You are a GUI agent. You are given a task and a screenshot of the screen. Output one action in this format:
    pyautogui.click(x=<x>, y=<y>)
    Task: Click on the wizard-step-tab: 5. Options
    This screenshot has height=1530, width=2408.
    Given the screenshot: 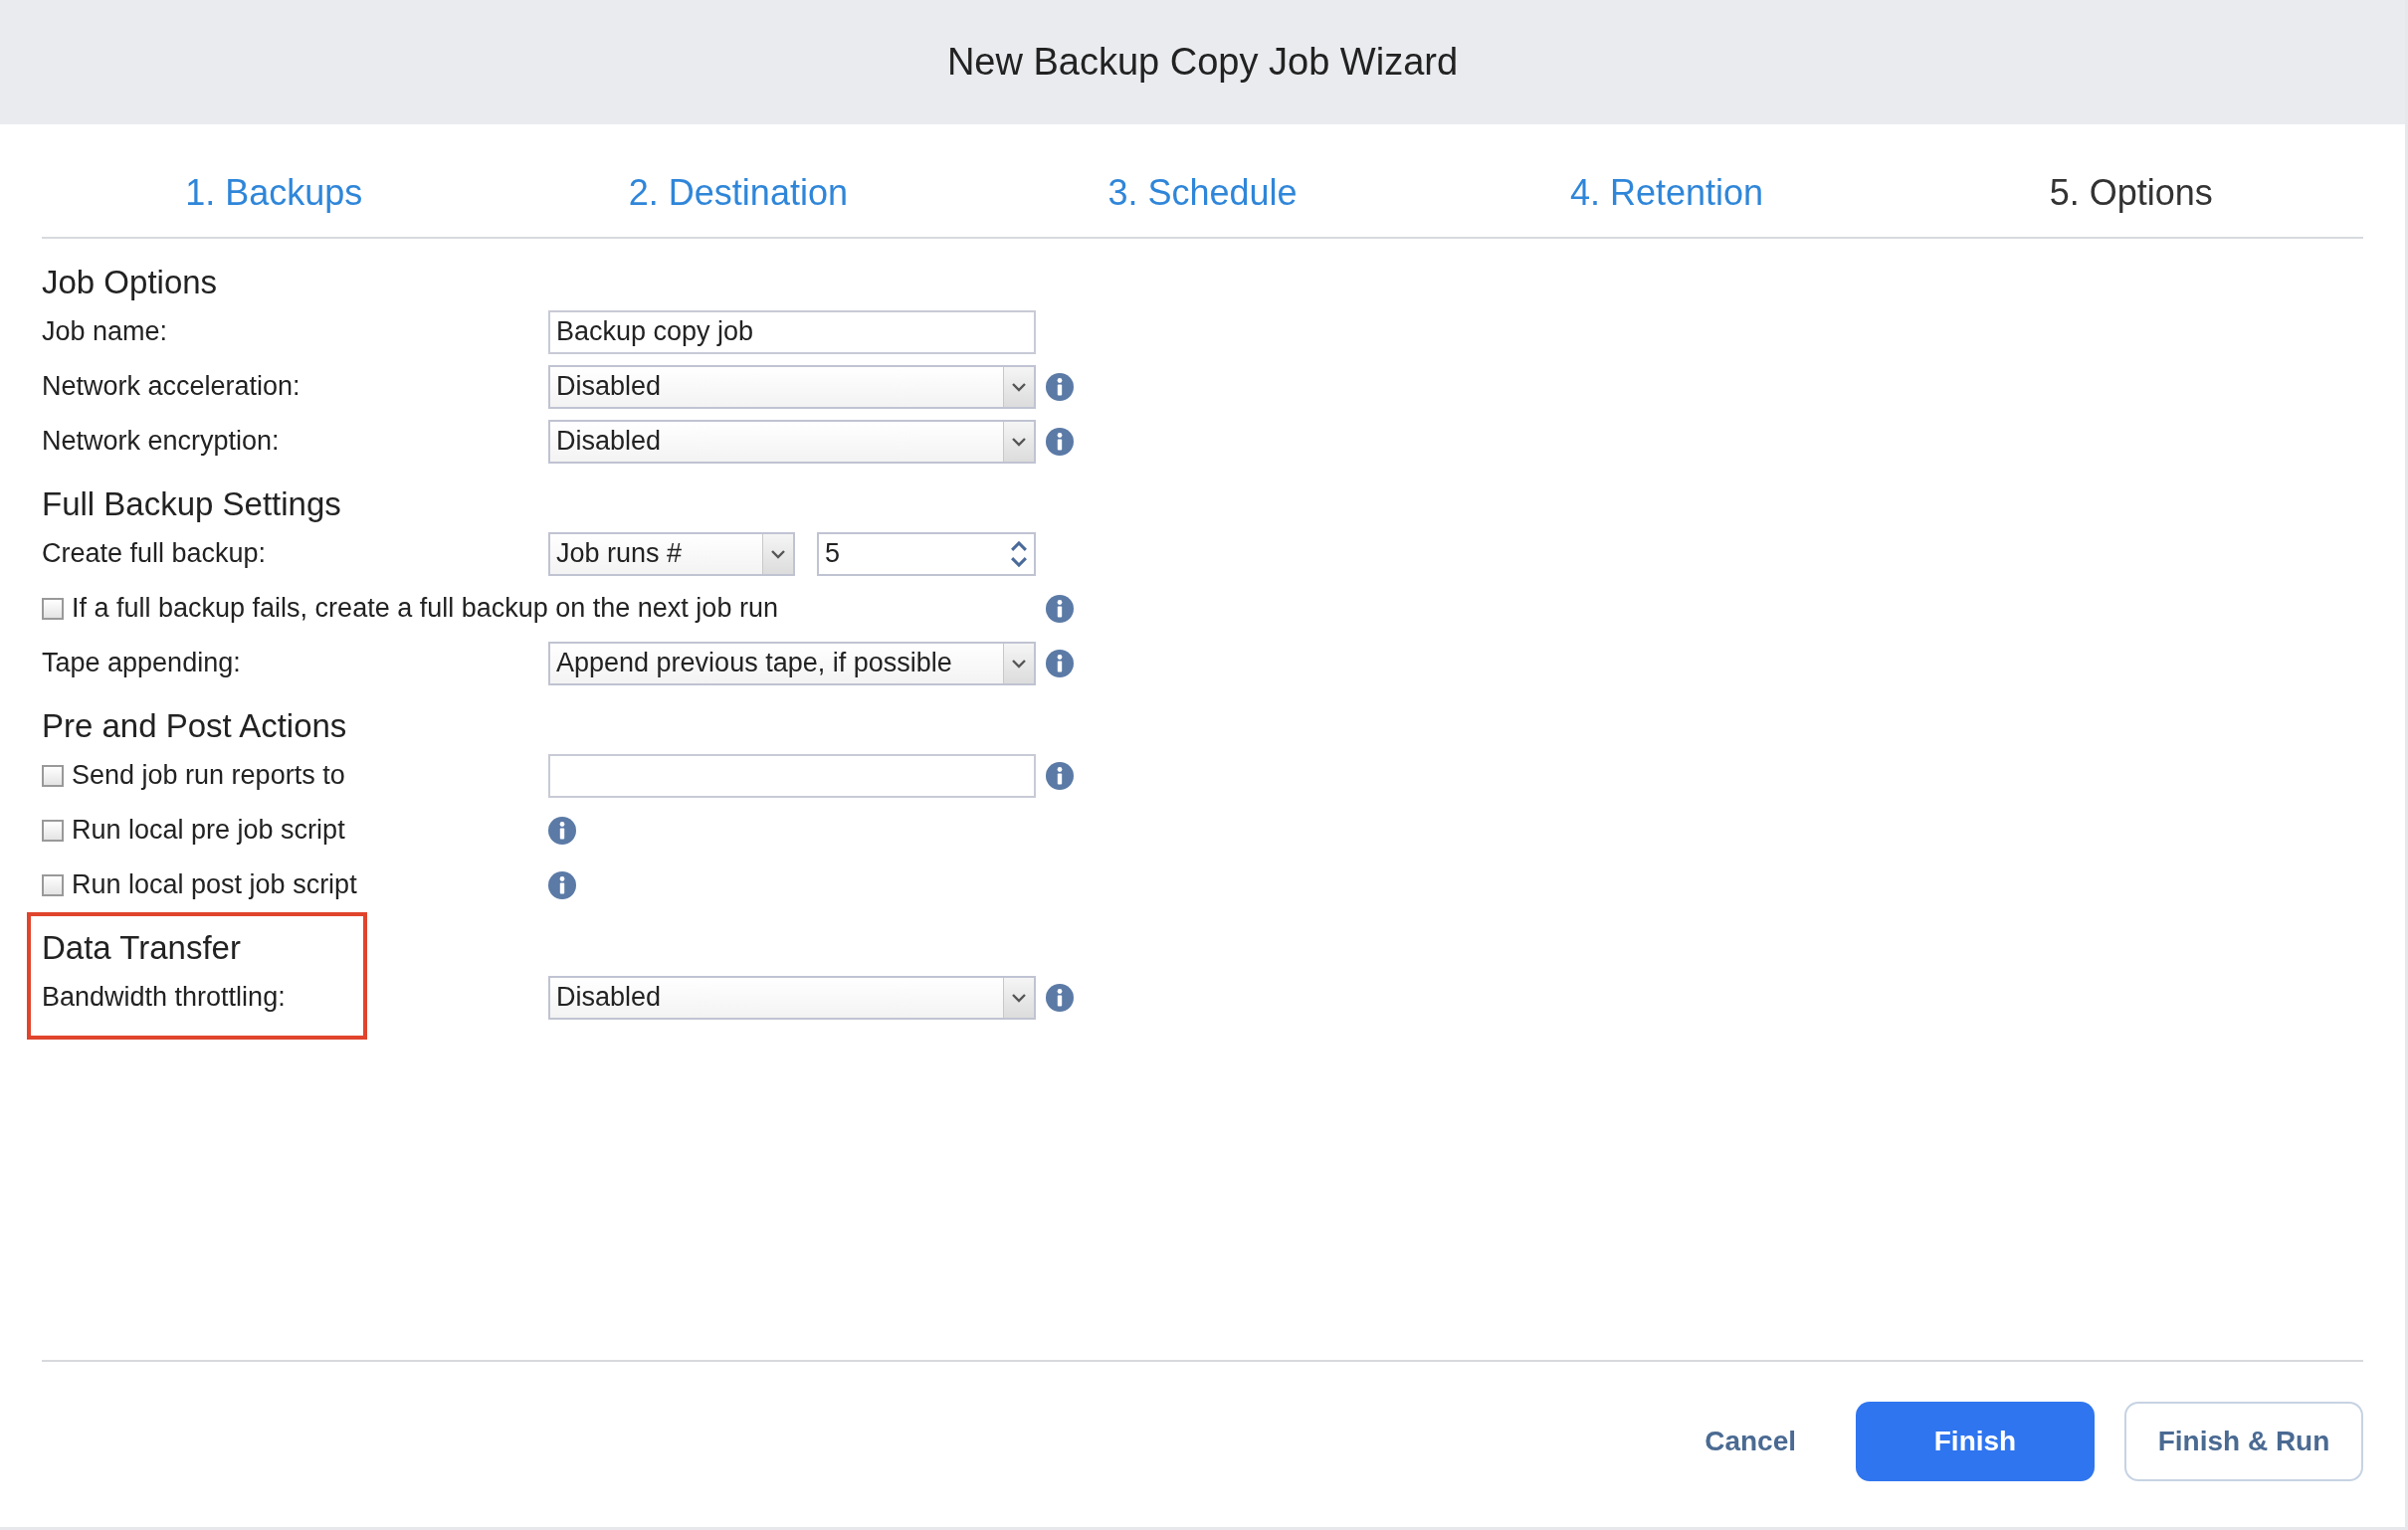 What is the action you would take?
    pyautogui.click(x=2131, y=180)
    